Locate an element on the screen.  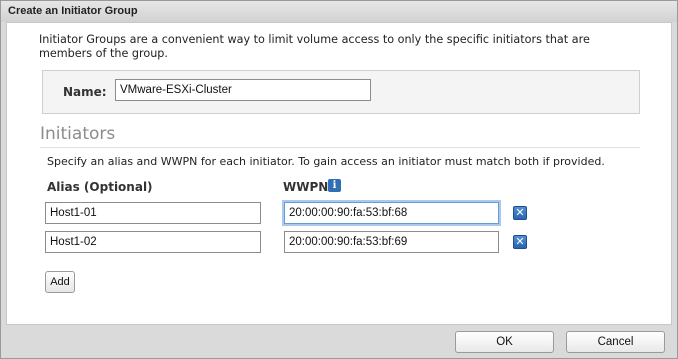
dialog-title: Create an Initiator Group is located at coordinates (339, 11).